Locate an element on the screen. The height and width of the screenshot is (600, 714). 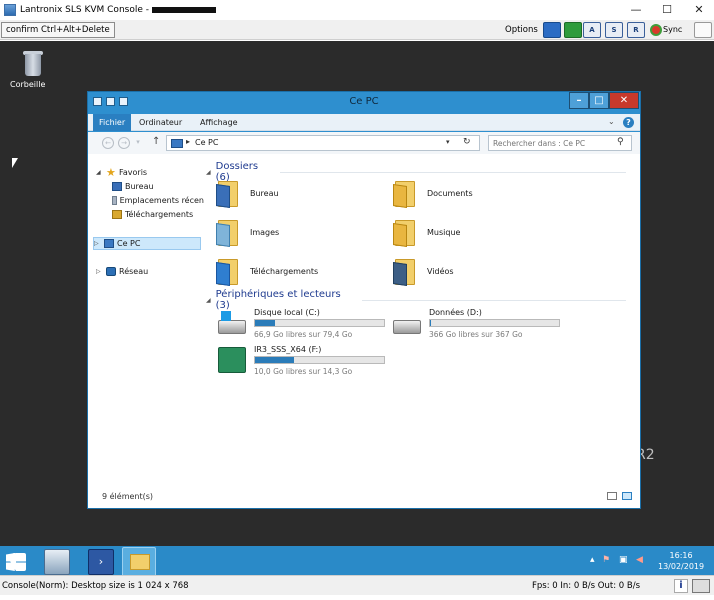
tray-clock: 16:16 13/02/2019 is located at coordinates (681, 561).